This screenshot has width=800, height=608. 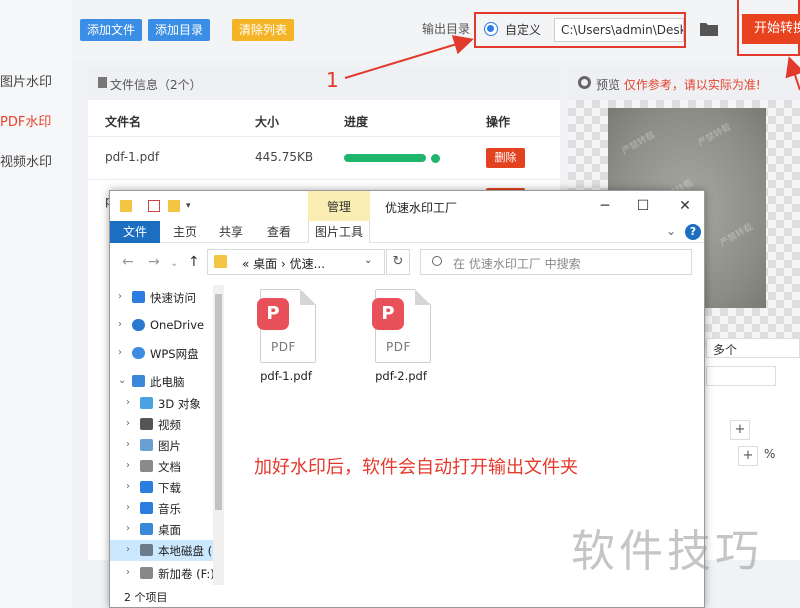 I want to click on column-header-action: 操作, so click(x=498, y=122).